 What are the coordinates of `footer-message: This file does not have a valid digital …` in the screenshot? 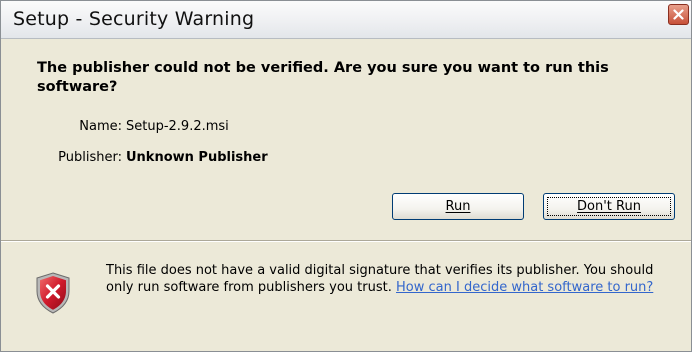 It's located at (386, 279).